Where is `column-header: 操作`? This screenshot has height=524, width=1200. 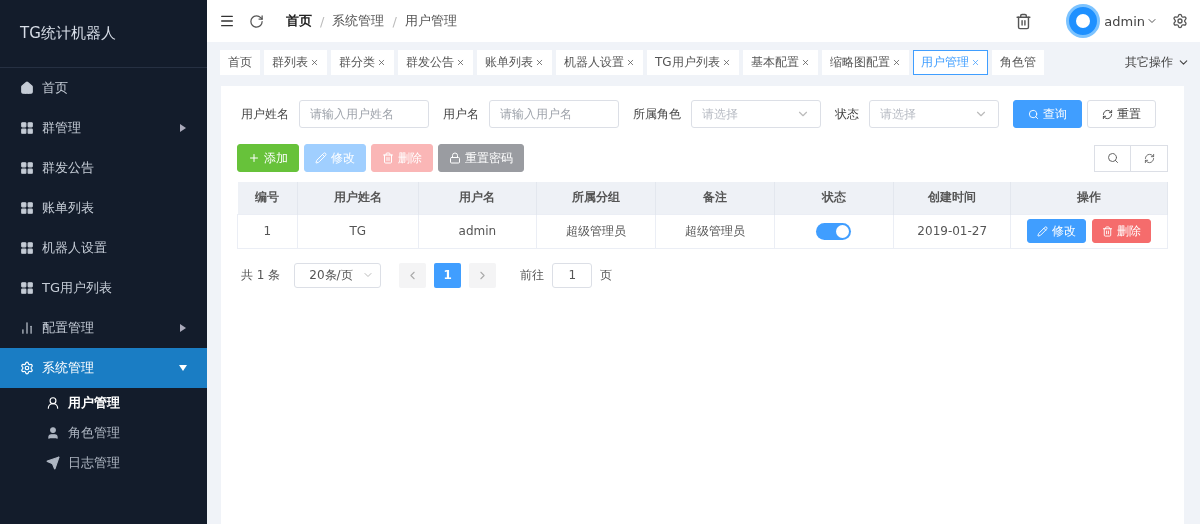
column-header: 操作 is located at coordinates (1089, 198).